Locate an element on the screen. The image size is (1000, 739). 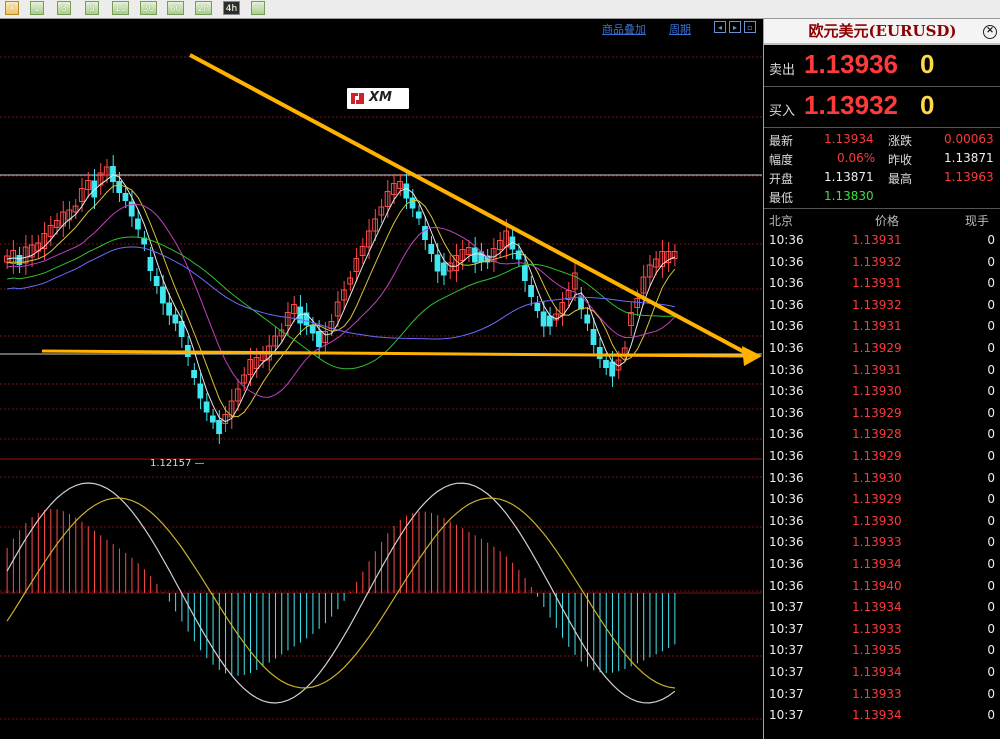
symbol-title-text: 欧元美元(EURUSD) is located at coordinates (882, 31).